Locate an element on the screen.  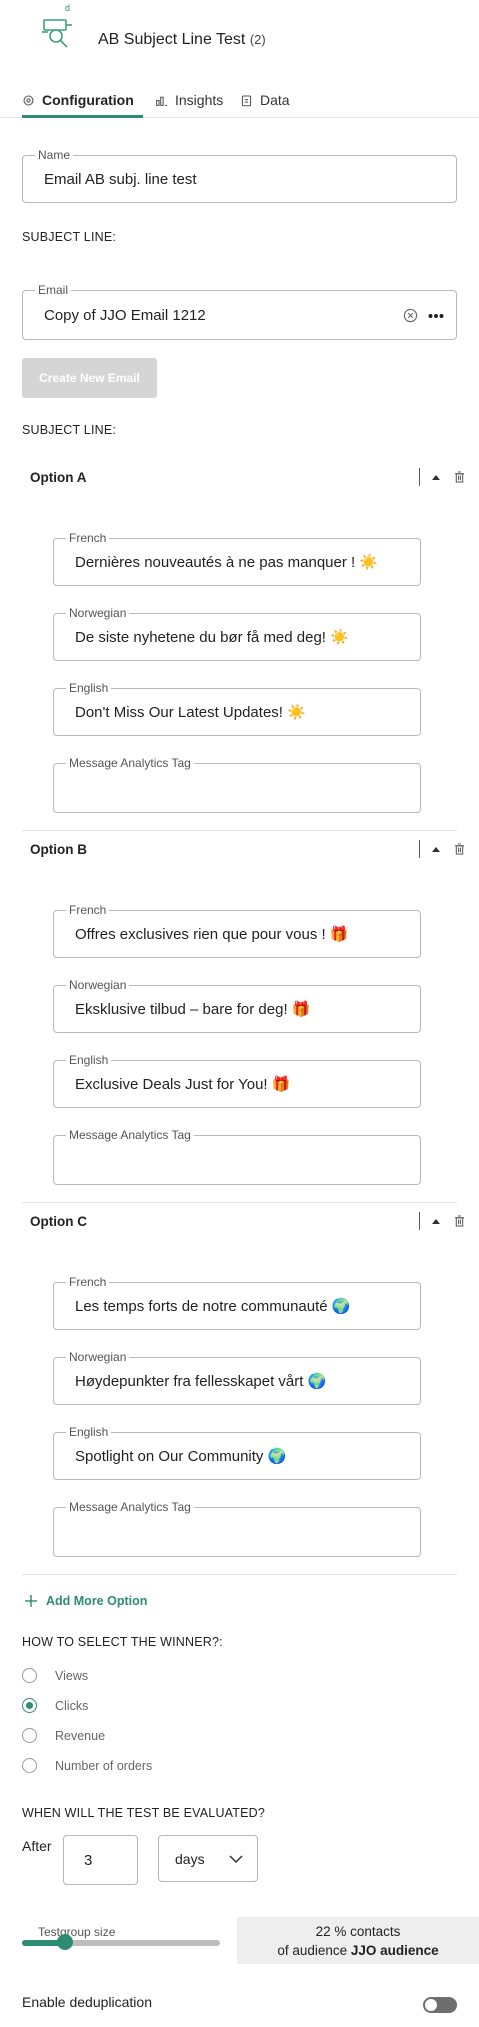
create-new-email-button: Create New Email is located at coordinates (89, 378).